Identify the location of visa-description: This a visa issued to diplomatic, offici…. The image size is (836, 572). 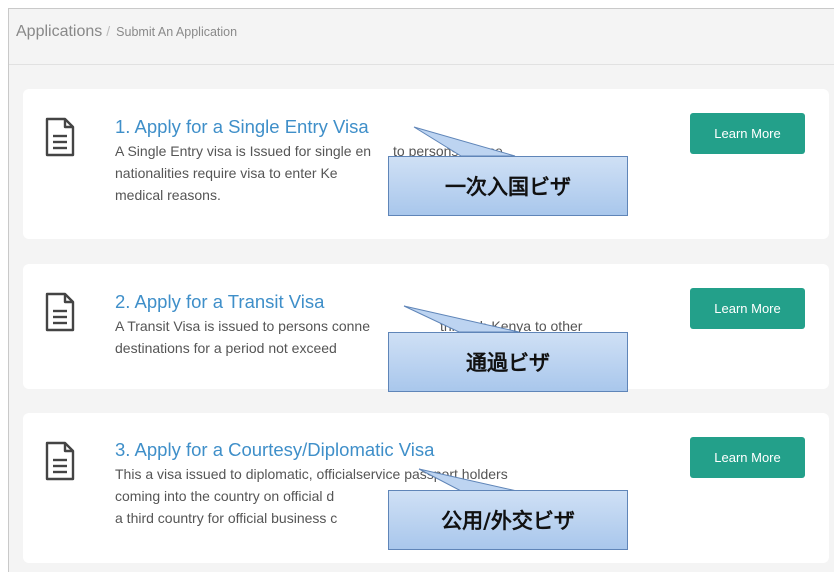
(320, 496).